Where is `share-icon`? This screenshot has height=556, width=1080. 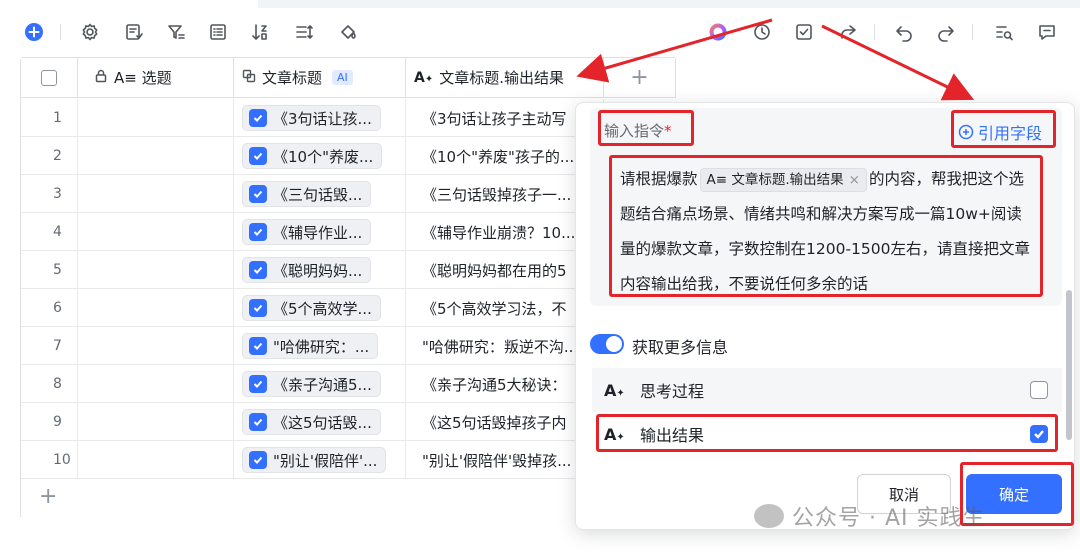
share-icon is located at coordinates (848, 32).